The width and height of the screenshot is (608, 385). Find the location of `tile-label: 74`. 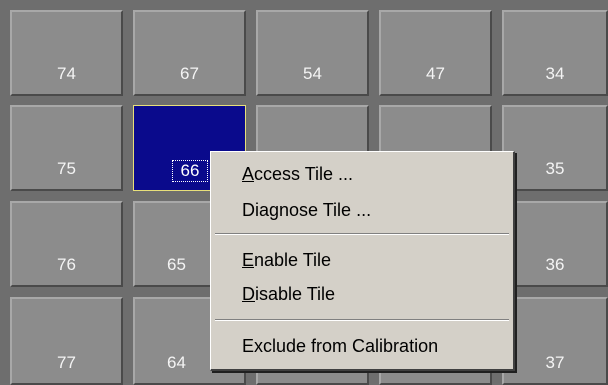

tile-label: 74 is located at coordinates (66, 73).